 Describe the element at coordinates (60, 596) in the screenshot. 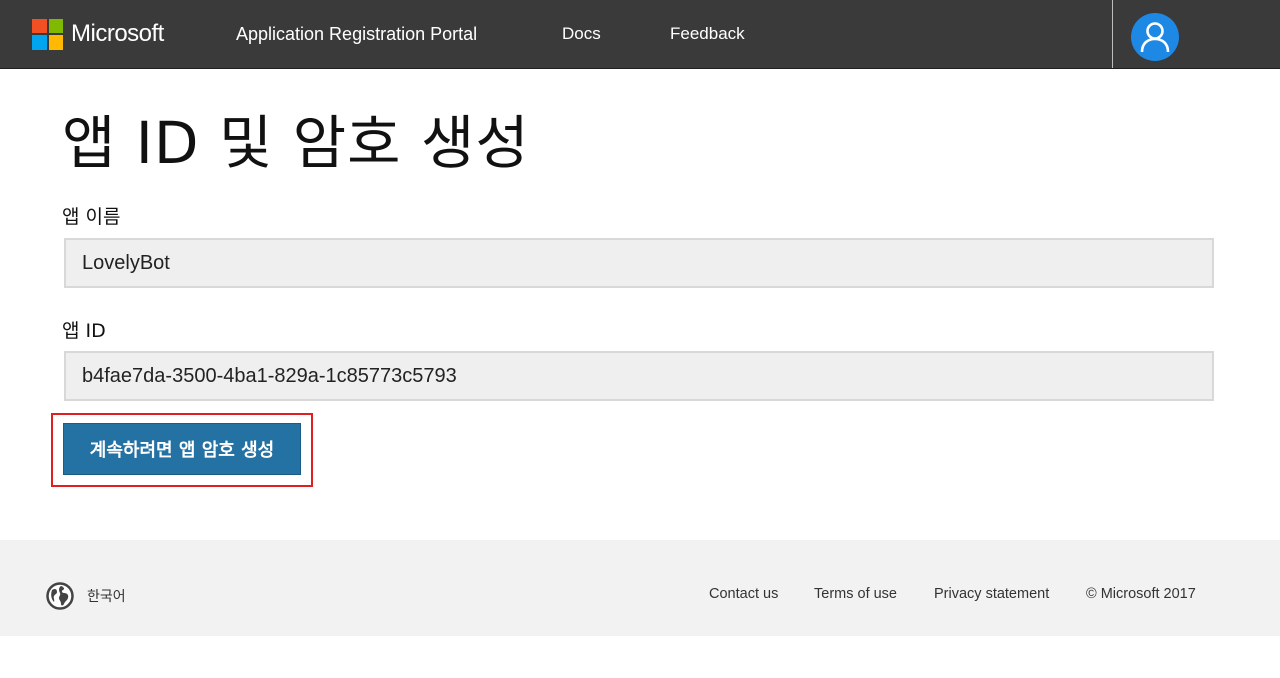

I see `globe-icon` at that location.